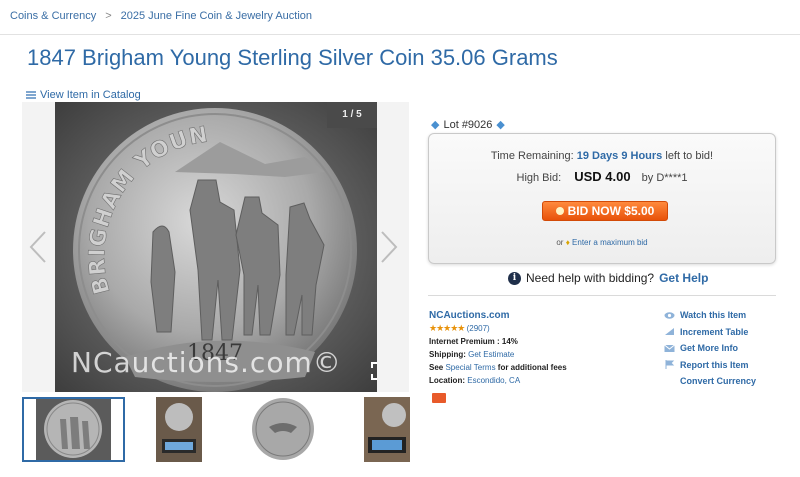 The width and height of the screenshot is (800, 477). Describe the element at coordinates (567, 242) in the screenshot. I see `tag-icon: ♦` at that location.